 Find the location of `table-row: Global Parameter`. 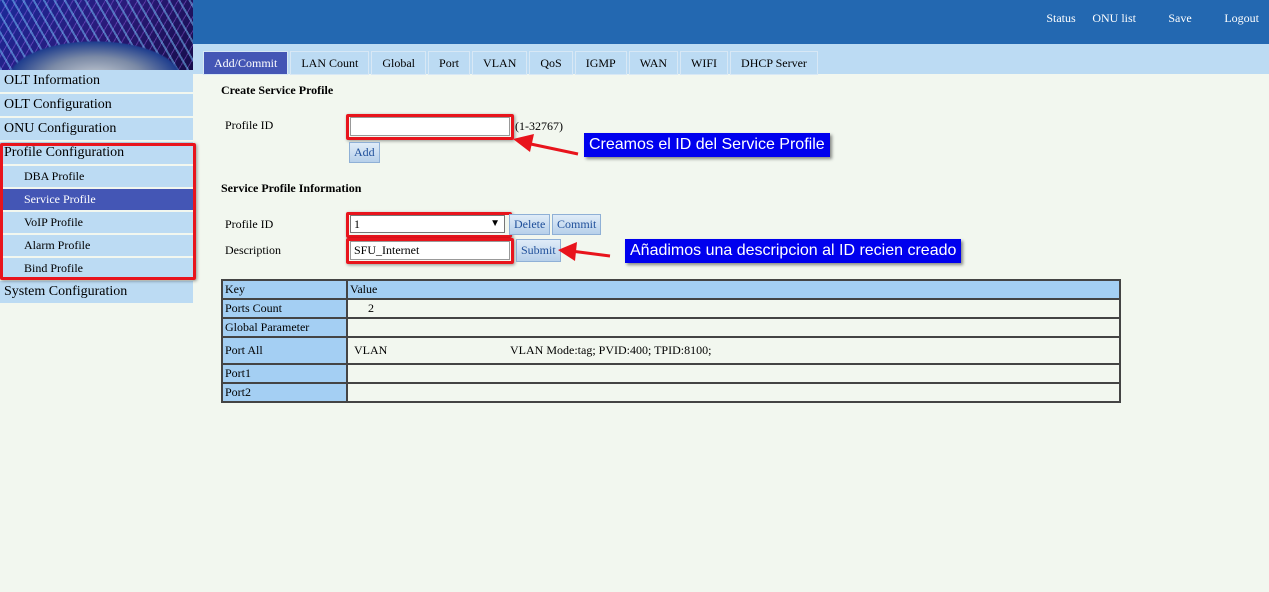

table-row: Global Parameter is located at coordinates (671, 327).